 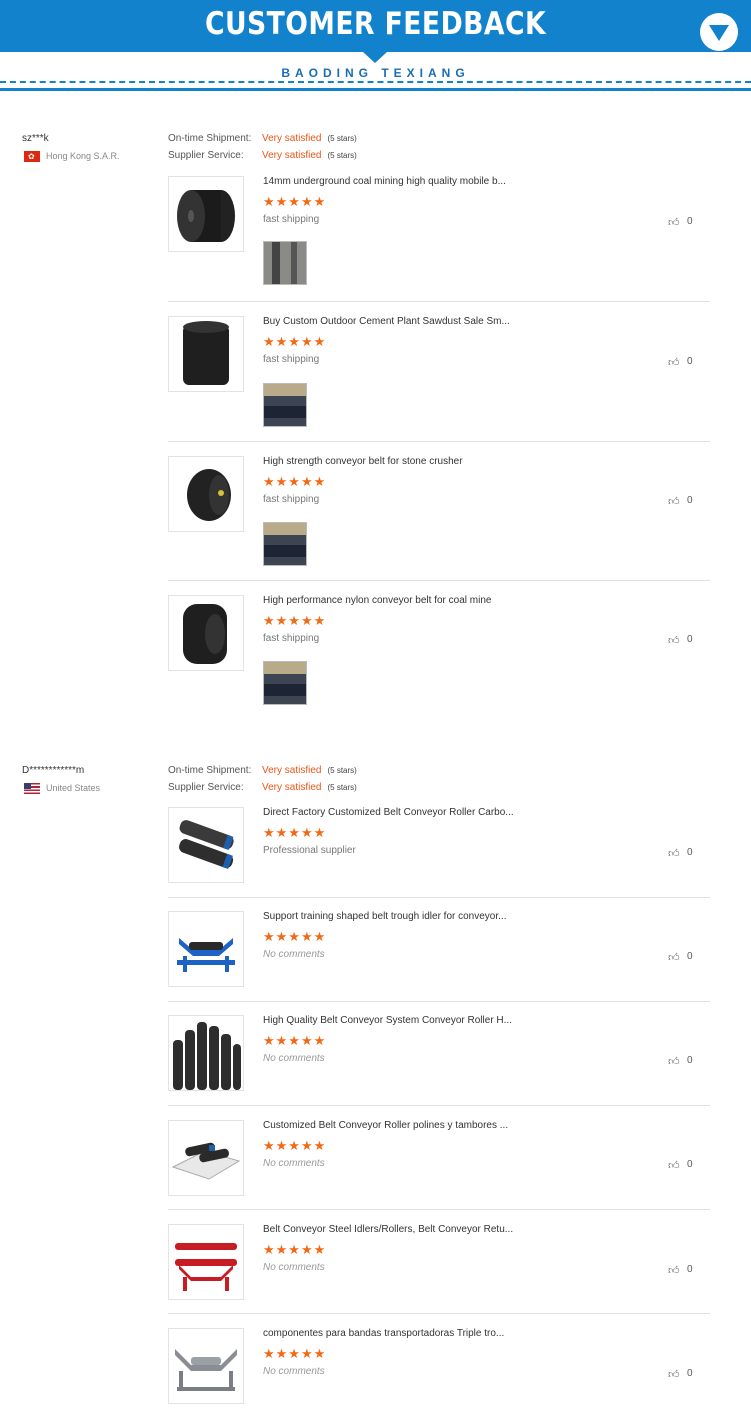 What do you see at coordinates (375, 57) in the screenshot?
I see `banner-notch` at bounding box center [375, 57].